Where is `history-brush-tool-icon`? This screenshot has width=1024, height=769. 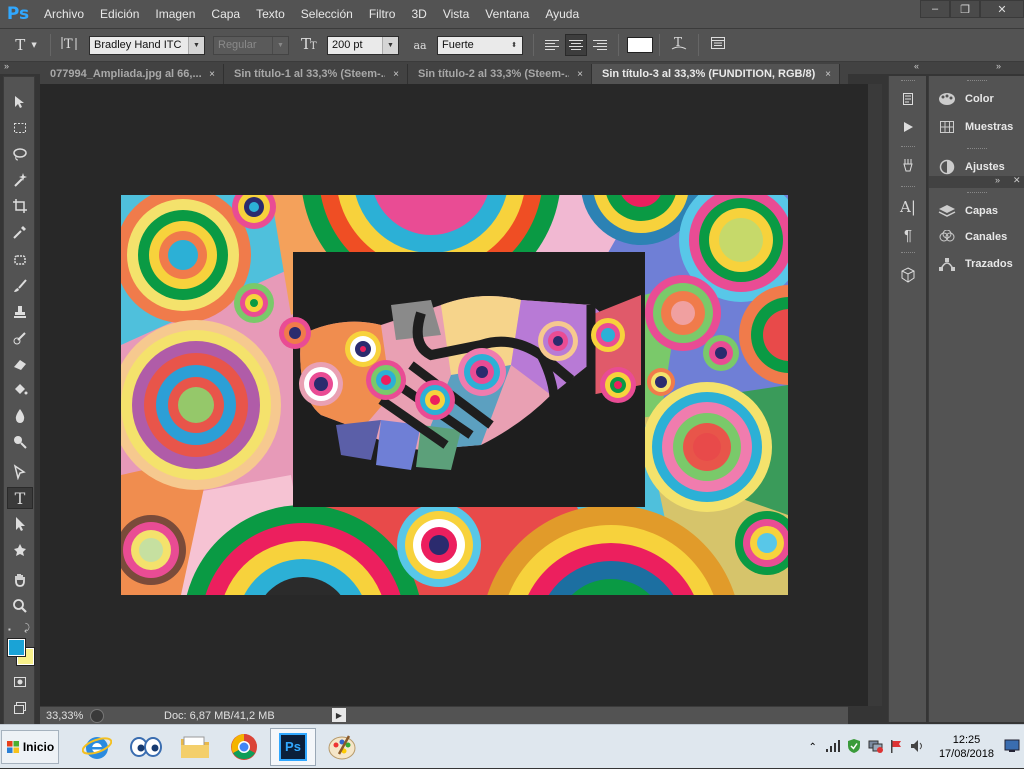 history-brush-tool-icon is located at coordinates (20, 338).